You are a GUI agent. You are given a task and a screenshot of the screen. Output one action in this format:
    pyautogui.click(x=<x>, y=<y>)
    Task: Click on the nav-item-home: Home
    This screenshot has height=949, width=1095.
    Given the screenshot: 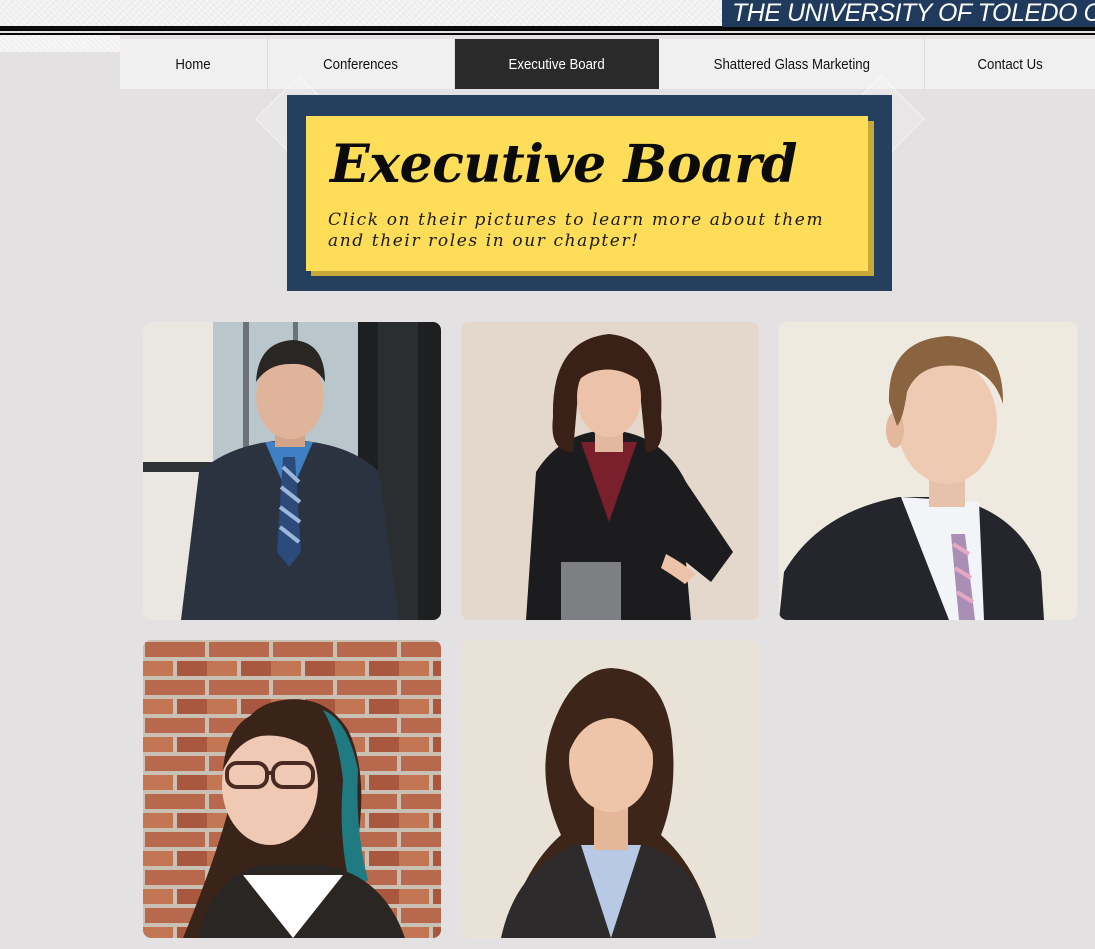 What is the action you would take?
    pyautogui.click(x=194, y=64)
    